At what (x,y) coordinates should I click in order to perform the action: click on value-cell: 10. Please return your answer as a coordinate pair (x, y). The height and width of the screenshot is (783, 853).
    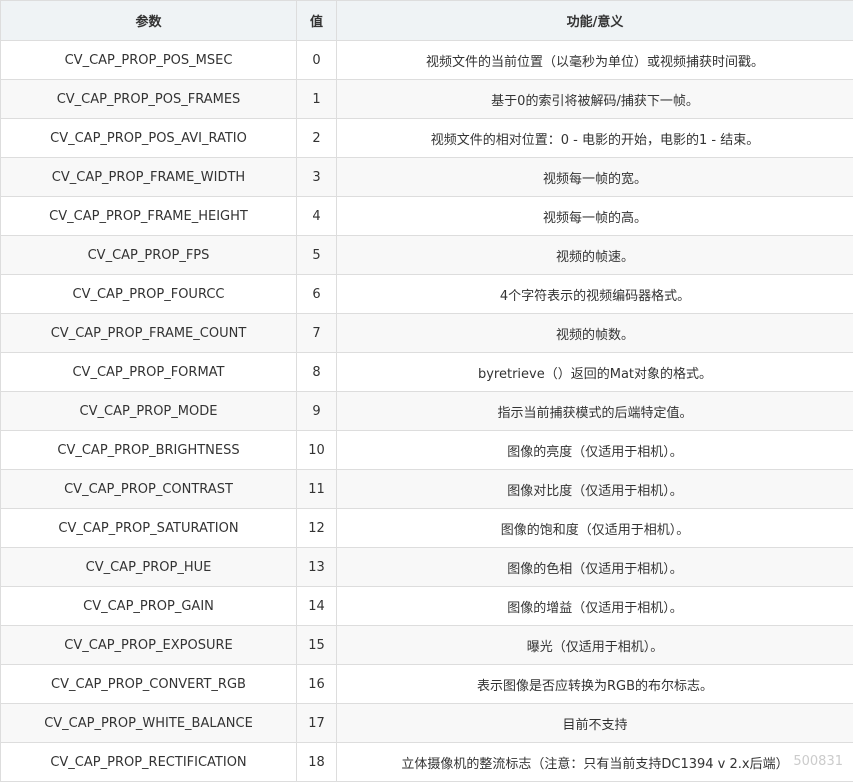
    Looking at the image, I should click on (316, 450).